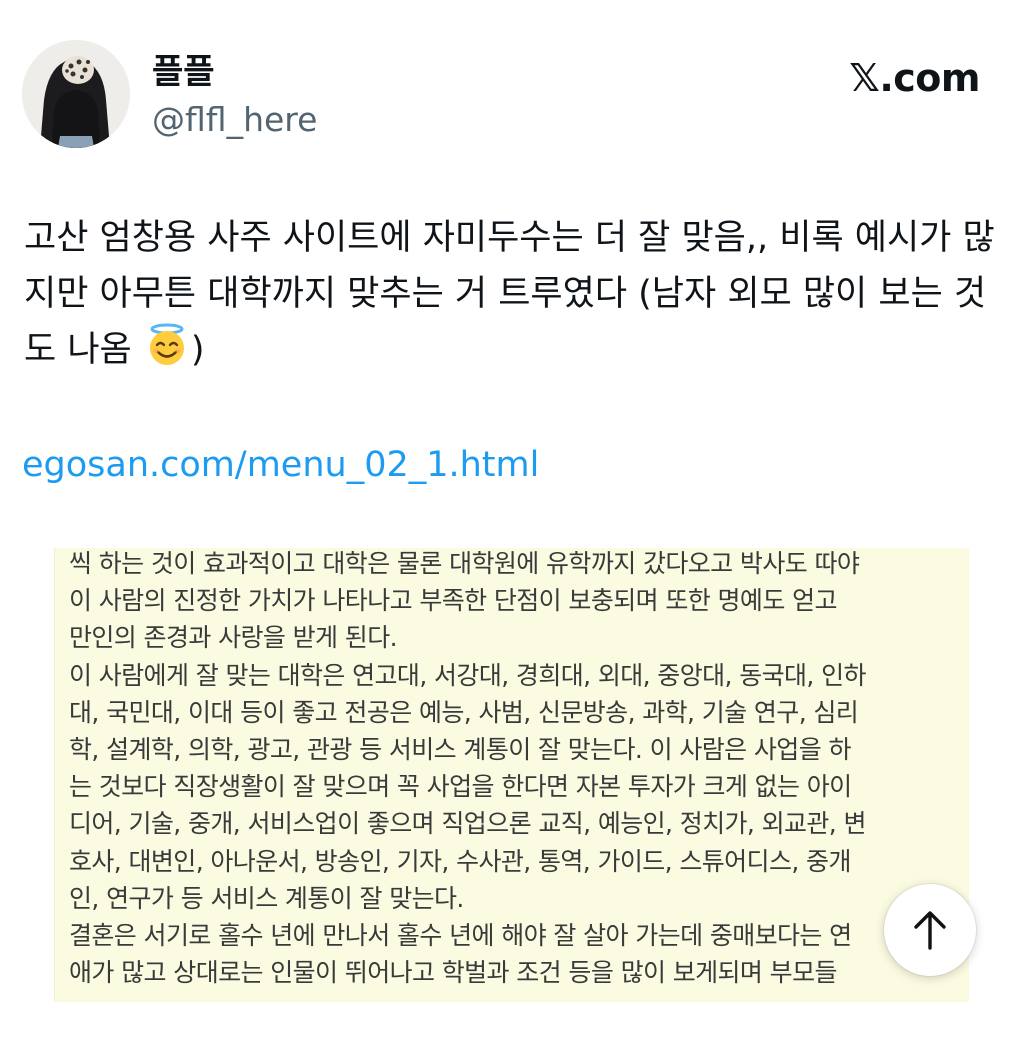 The width and height of the screenshot is (1024, 1037). What do you see at coordinates (234, 120) in the screenshot?
I see `author-handle: @flfl_here` at bounding box center [234, 120].